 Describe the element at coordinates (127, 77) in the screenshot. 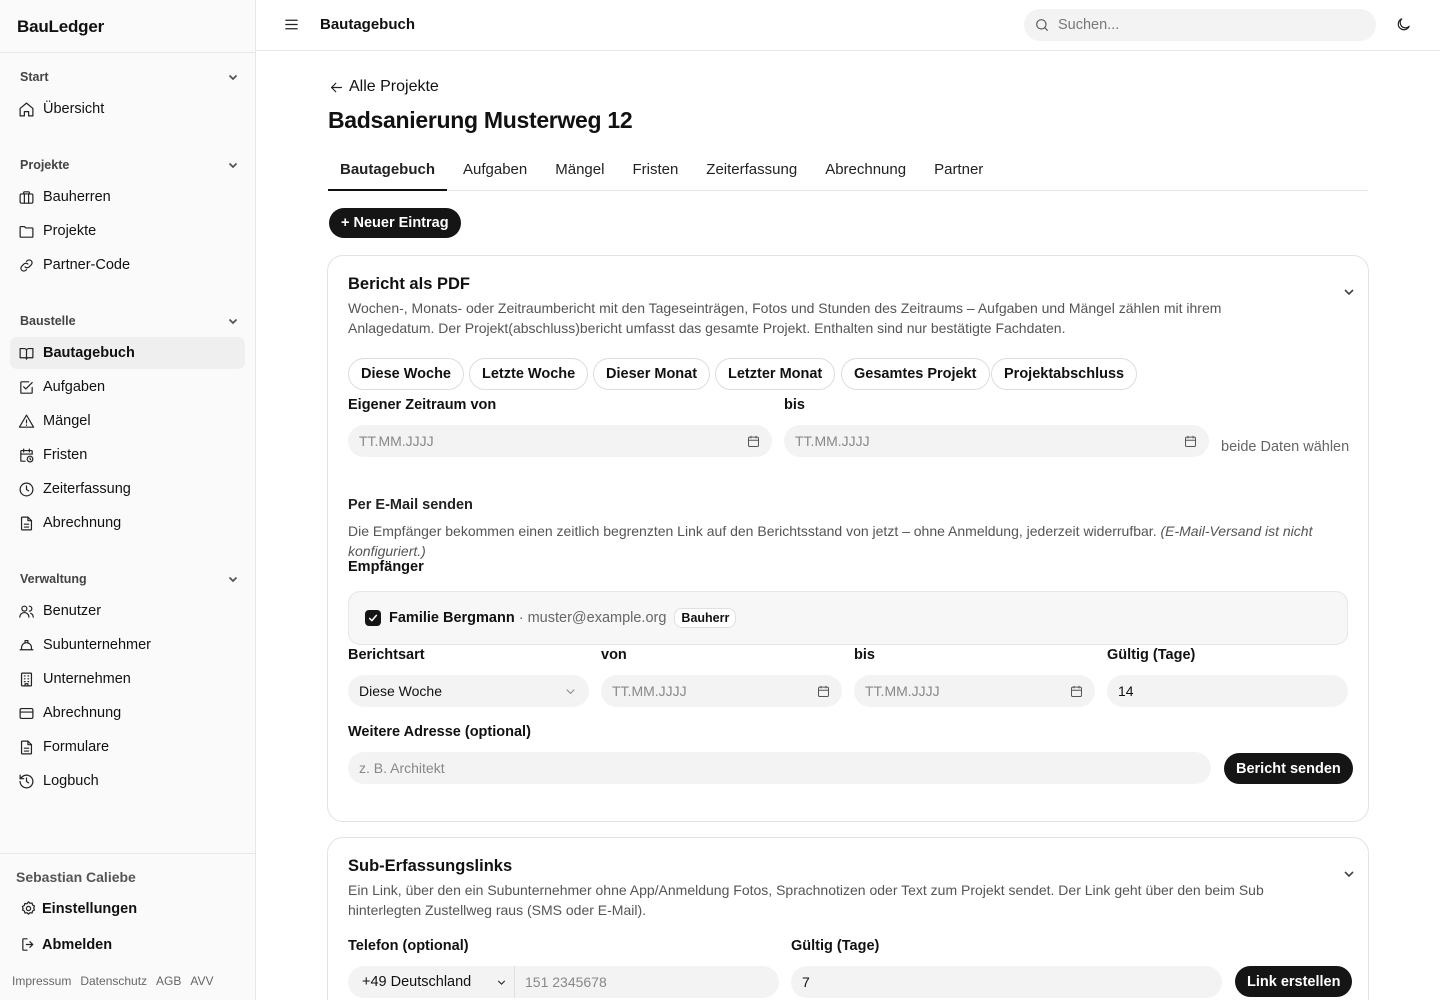

I see `group-start: Start` at that location.